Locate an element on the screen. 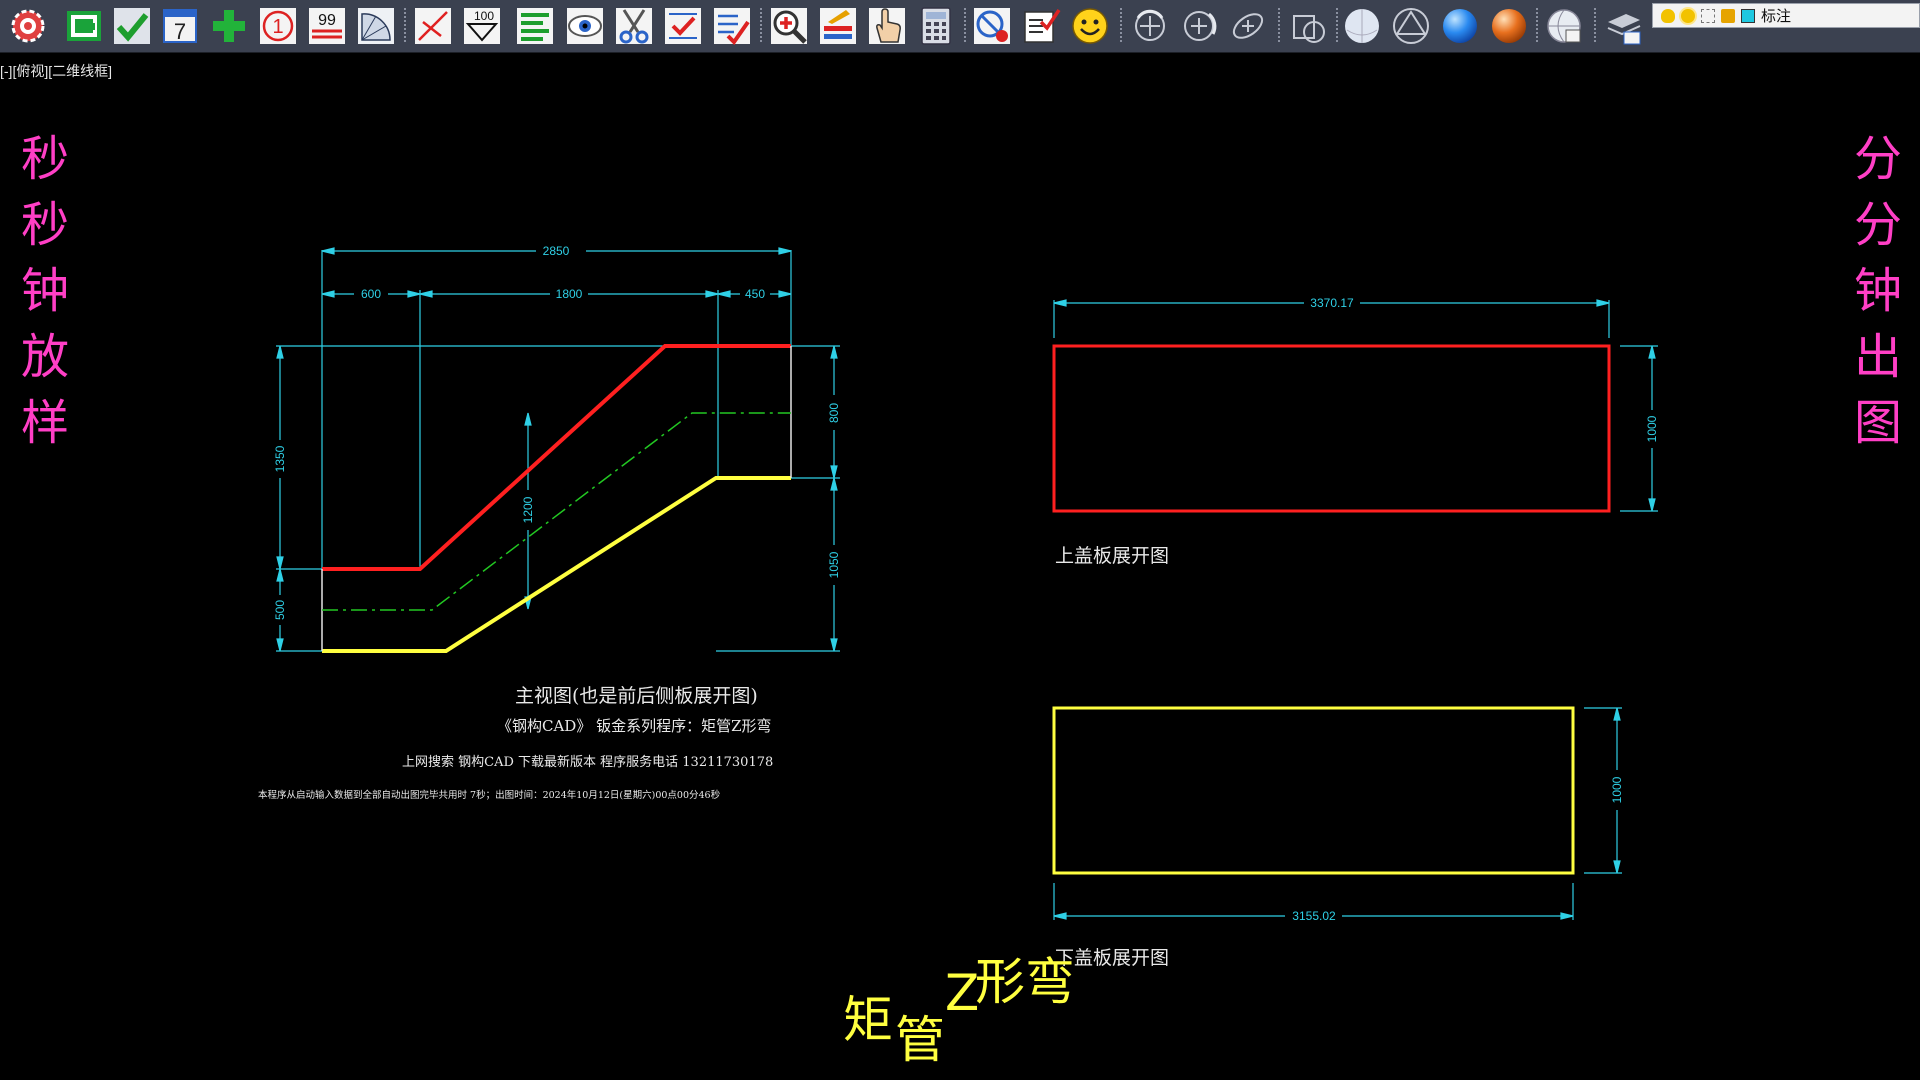 This screenshot has width=1920, height=1080. dim-1050: 1050 is located at coordinates (834, 564).